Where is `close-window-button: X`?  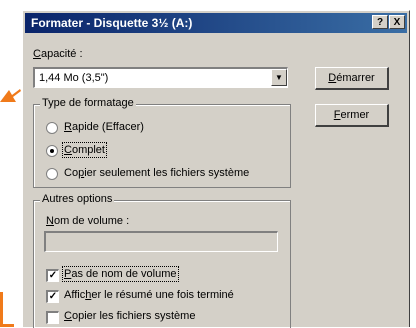
close-window-button: X is located at coordinates (397, 22).